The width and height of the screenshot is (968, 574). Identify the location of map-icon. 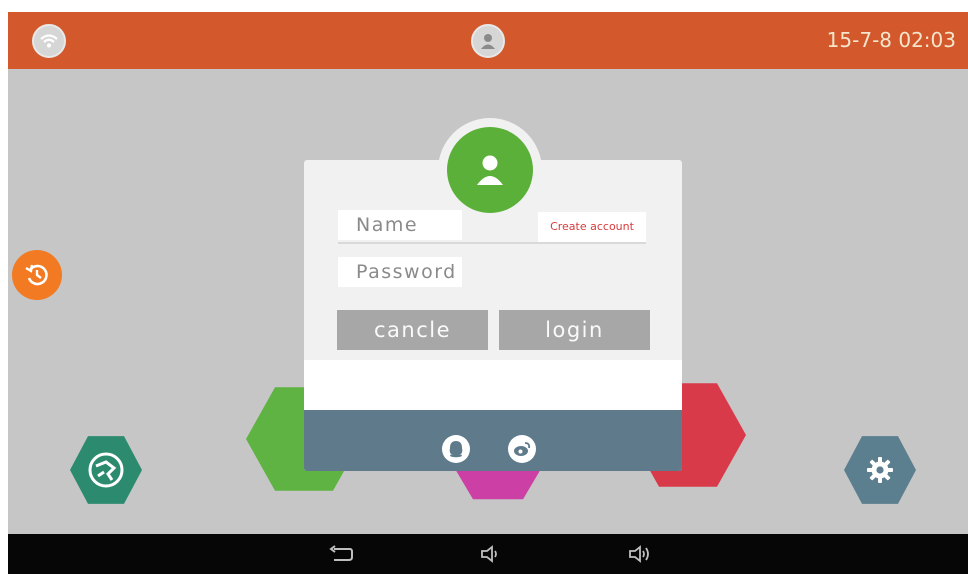
(106, 470).